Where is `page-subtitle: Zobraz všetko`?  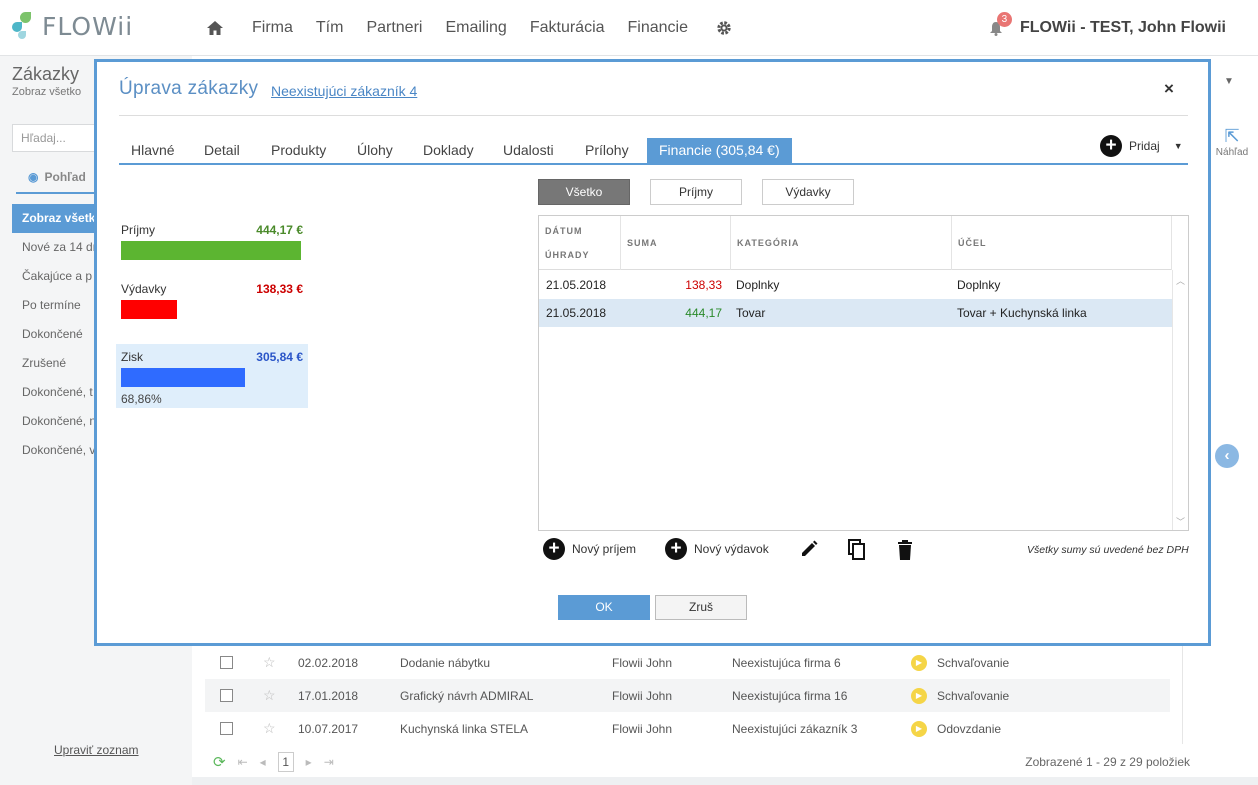
page-subtitle: Zobraz všetko is located at coordinates (47, 92).